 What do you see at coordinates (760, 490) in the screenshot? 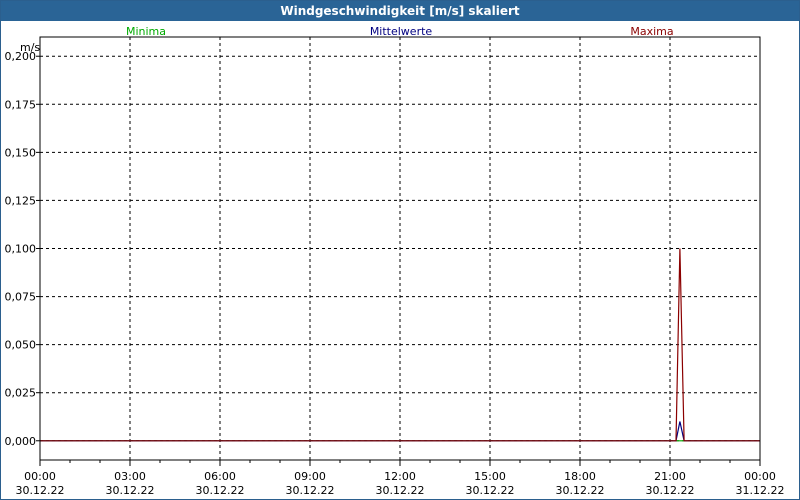
I see `x-tick-date-label: 31.12.22` at bounding box center [760, 490].